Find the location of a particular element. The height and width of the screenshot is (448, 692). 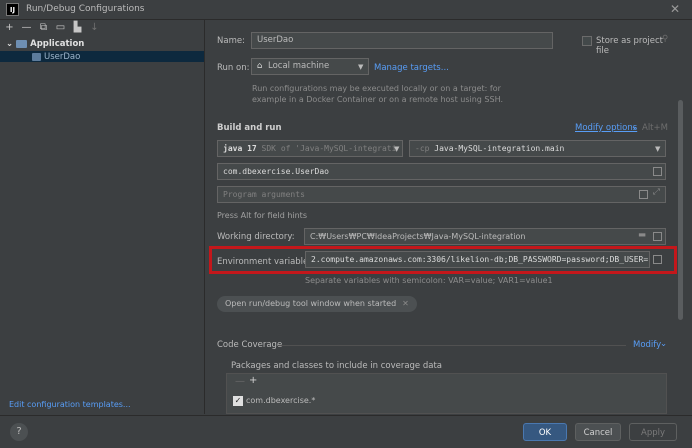

open-tool-window-label: Open run/debug tool window when started is located at coordinates (311, 303).